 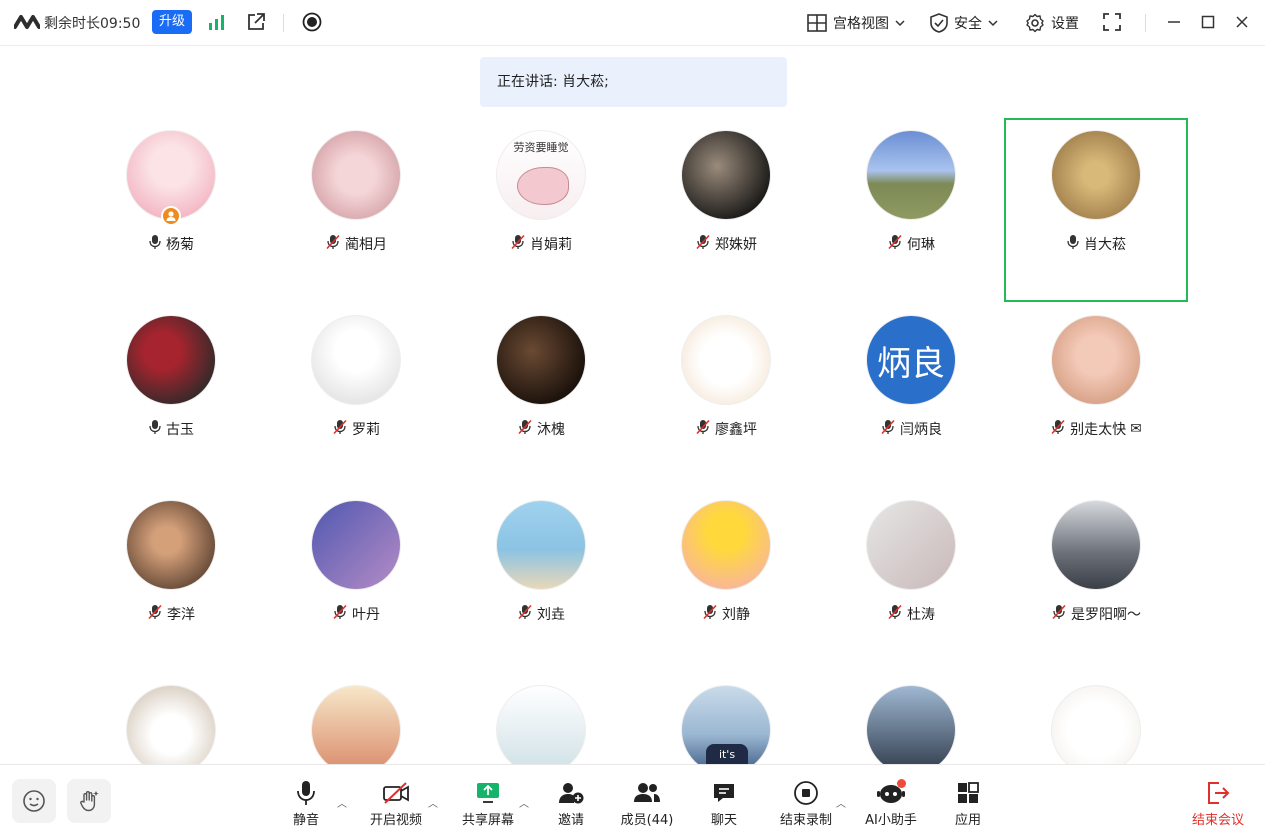 I want to click on video-options-chevron-icon: ︿, so click(x=433, y=802).